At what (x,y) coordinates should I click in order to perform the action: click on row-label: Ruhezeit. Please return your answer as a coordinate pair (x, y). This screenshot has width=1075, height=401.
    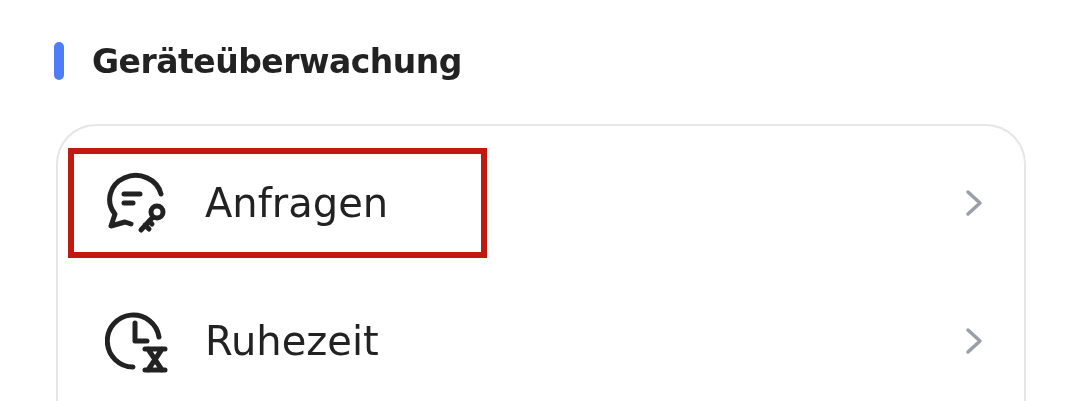
    Looking at the image, I should click on (292, 341).